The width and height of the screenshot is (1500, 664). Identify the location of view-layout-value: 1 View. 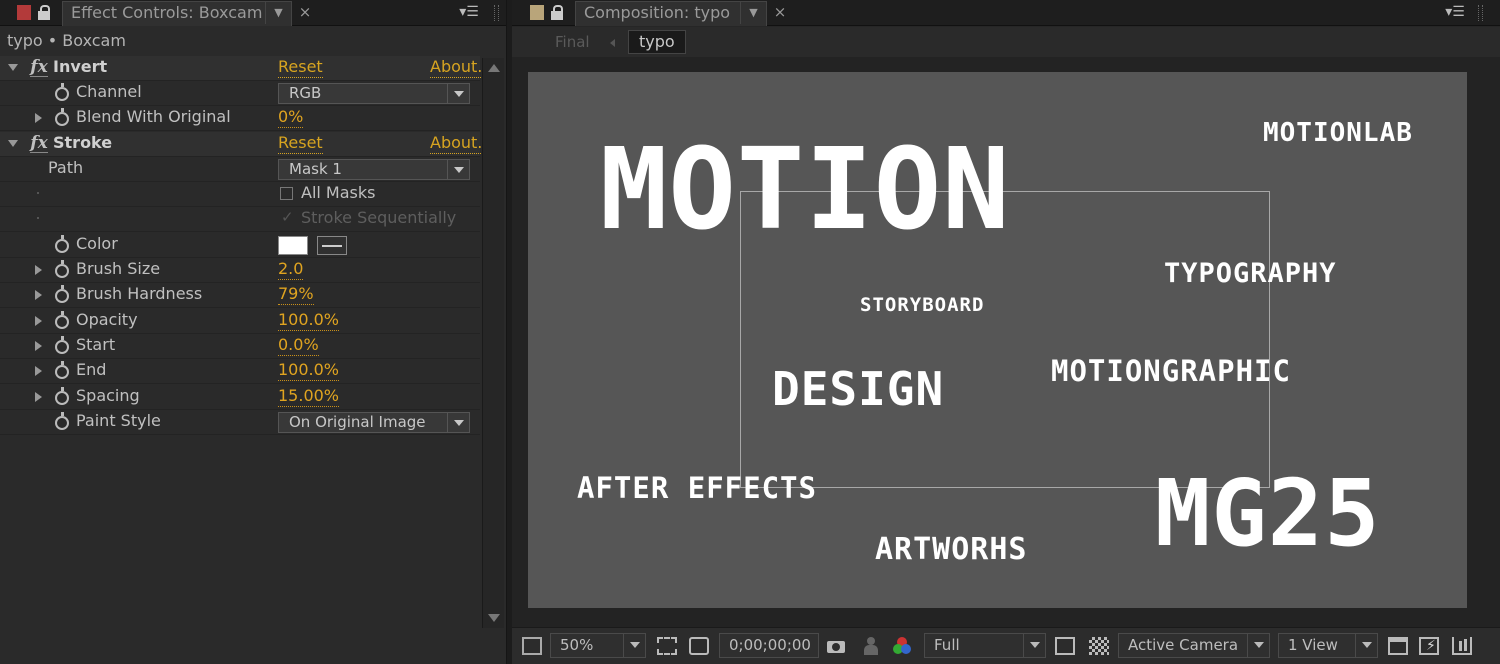
(1313, 645).